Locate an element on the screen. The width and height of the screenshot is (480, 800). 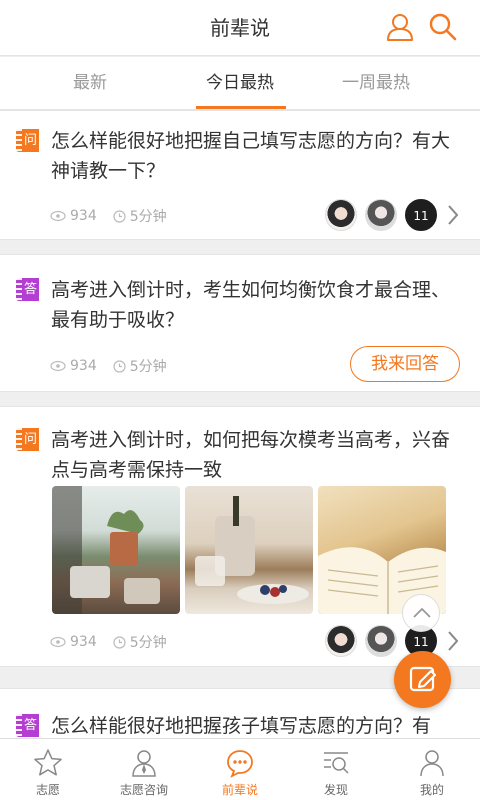
nav-label: 志愿 is located at coordinates (47, 790).